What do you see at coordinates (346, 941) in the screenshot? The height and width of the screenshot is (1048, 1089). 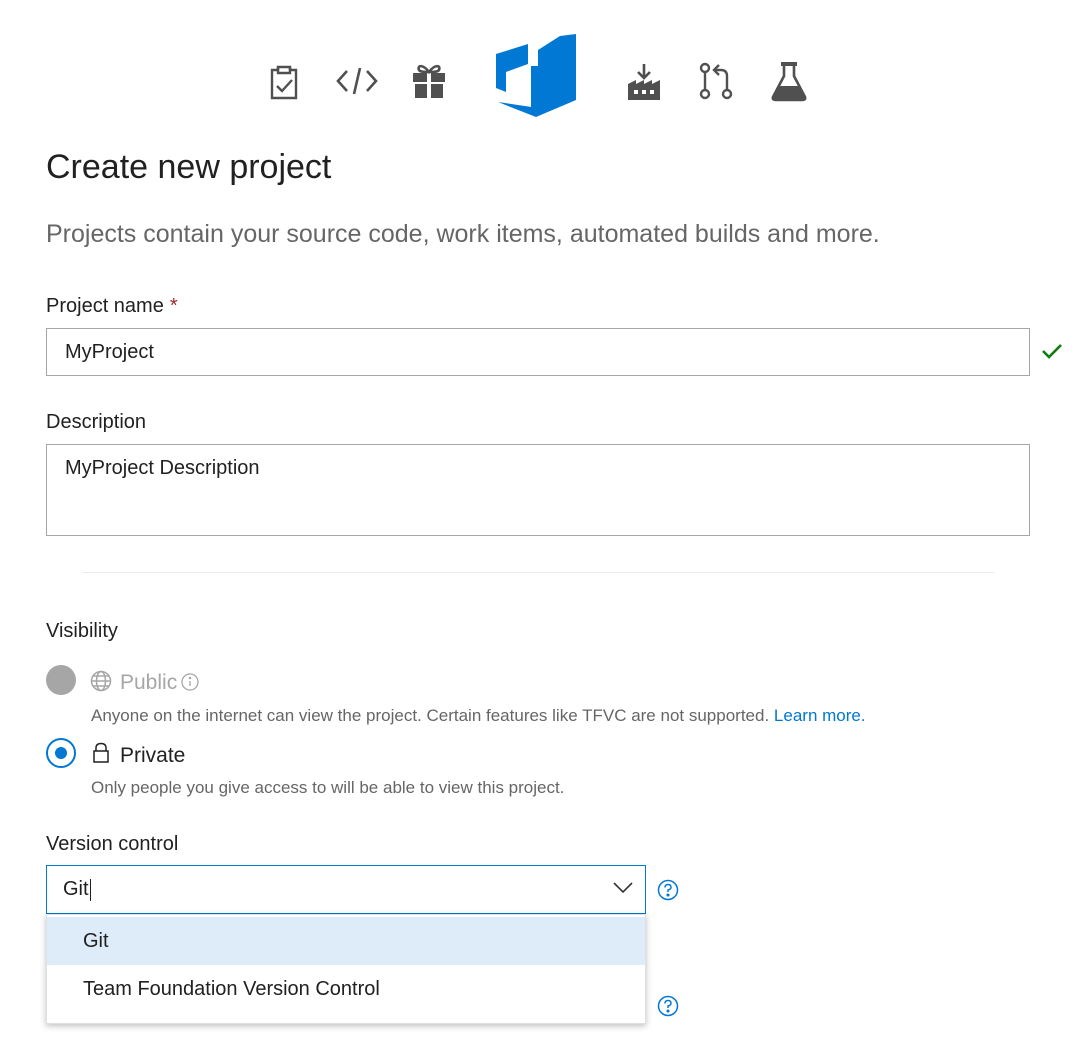 I see `menu-item-git: Git` at bounding box center [346, 941].